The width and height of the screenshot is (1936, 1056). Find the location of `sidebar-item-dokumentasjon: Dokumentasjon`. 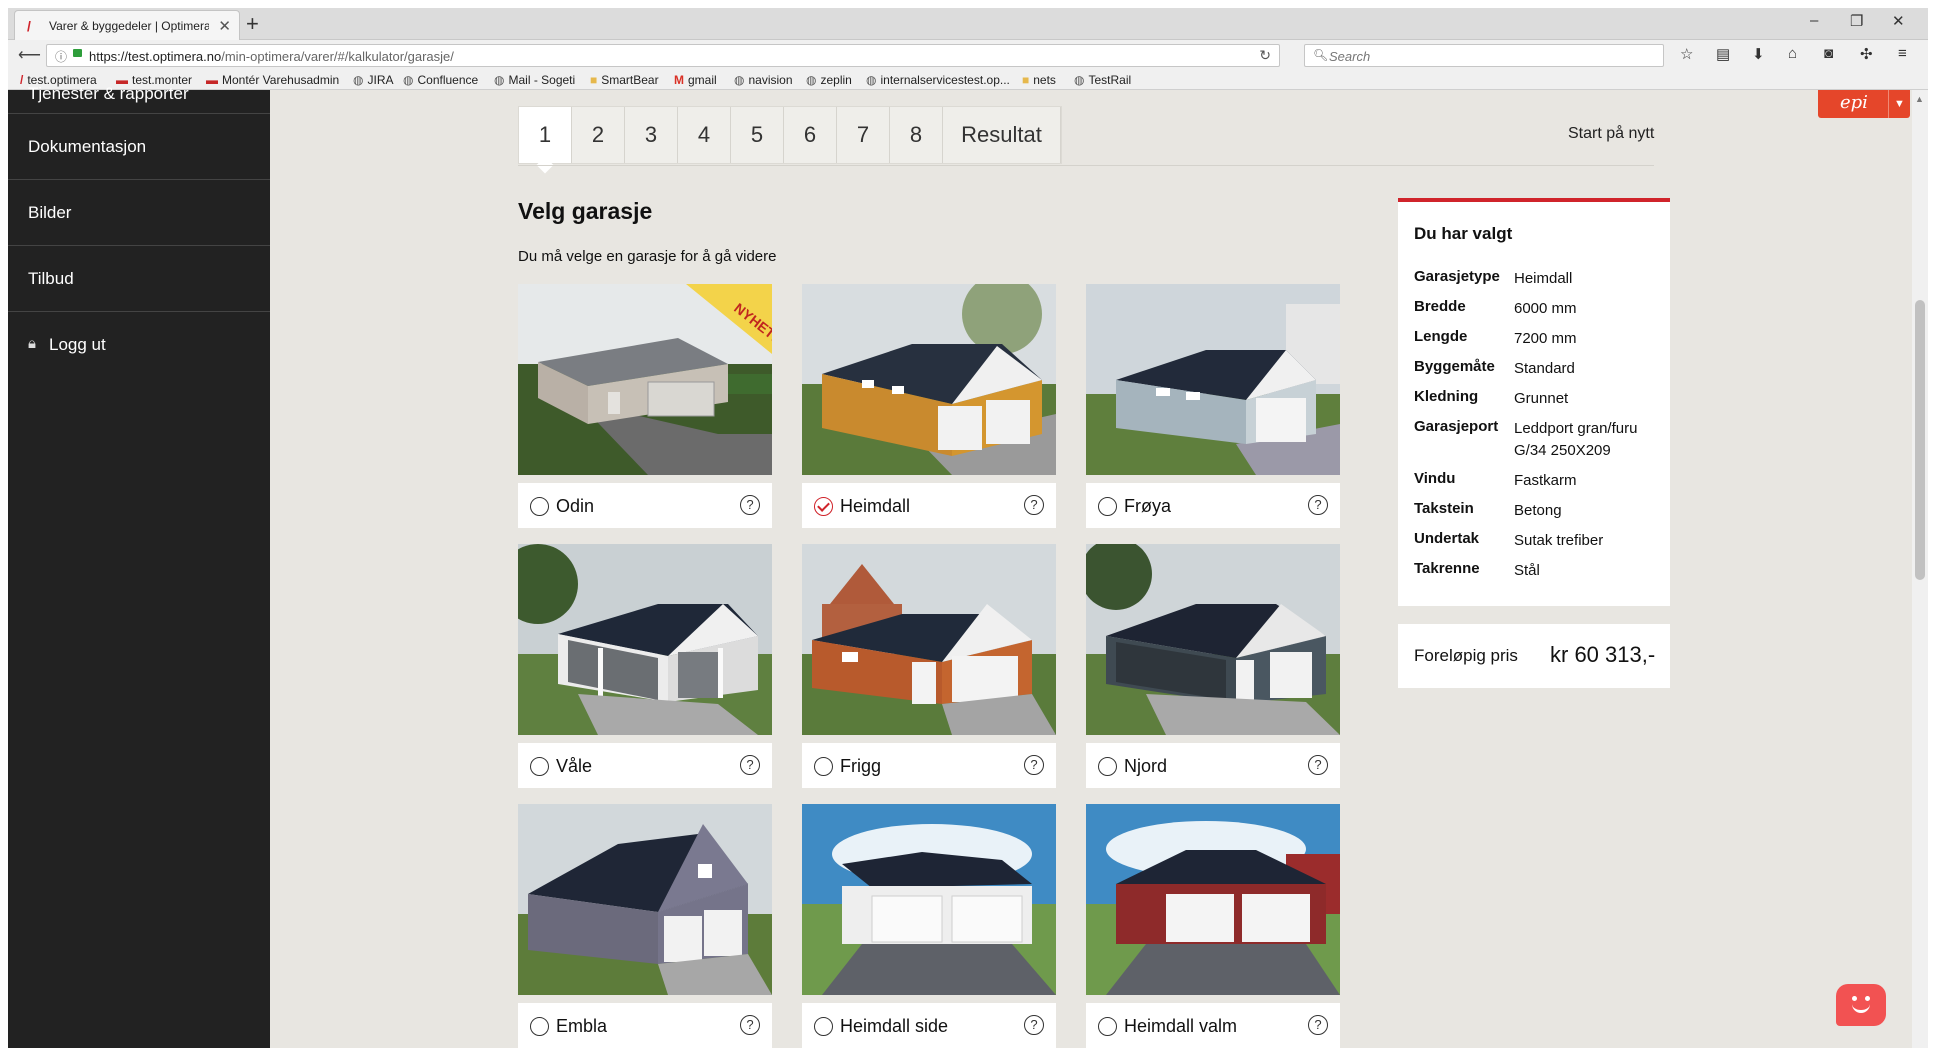

sidebar-item-dokumentasjon: Dokumentasjon is located at coordinates (139, 147).